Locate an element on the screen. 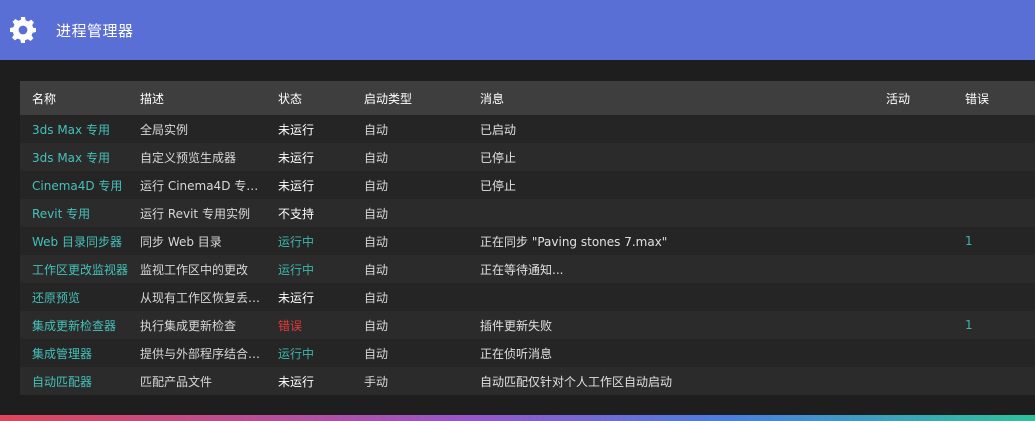 This screenshot has height=421, width=1035. process-message: 正在侦听消息 is located at coordinates (516, 353).